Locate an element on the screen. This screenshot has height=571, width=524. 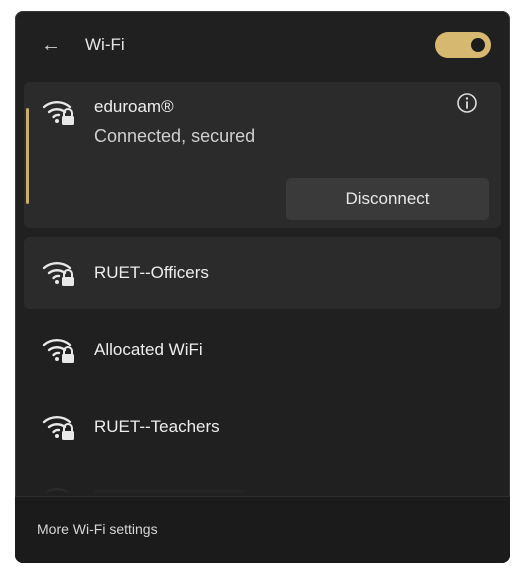
page-title: Wi-Fi is located at coordinates (105, 44).